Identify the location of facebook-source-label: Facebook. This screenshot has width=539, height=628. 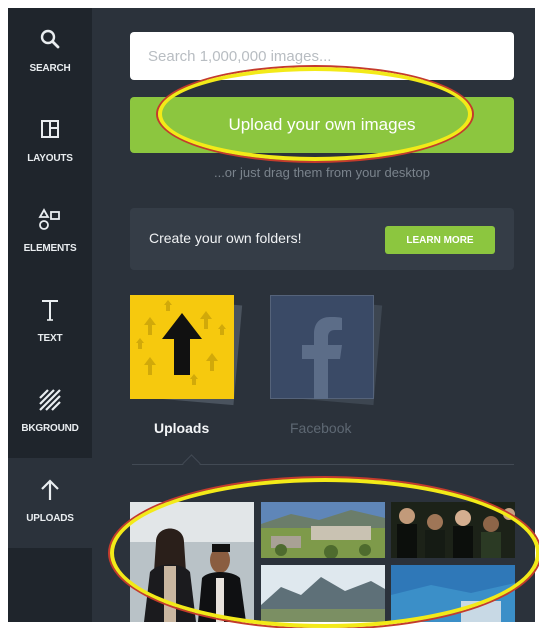
(321, 428).